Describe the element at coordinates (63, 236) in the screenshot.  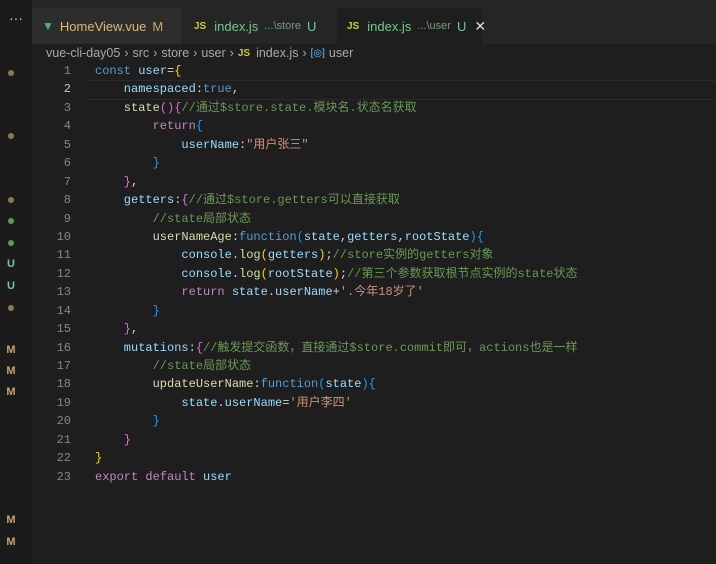
I see `line-number: 10` at that location.